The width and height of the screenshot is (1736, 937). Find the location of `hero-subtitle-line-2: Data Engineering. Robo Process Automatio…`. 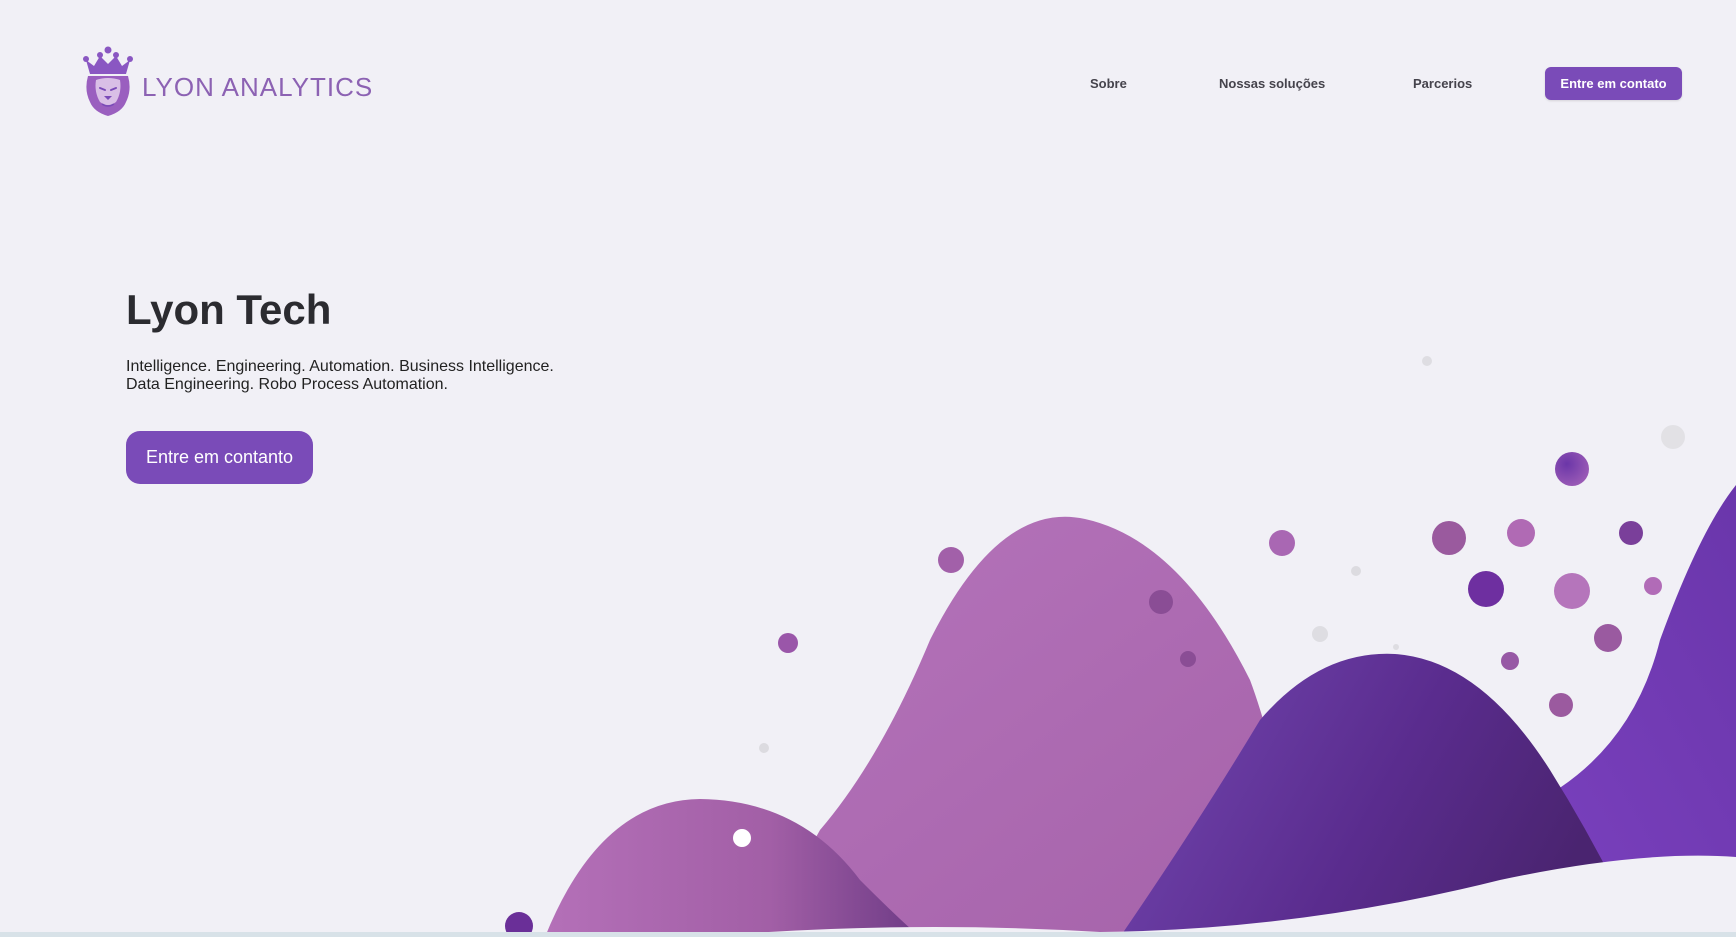

hero-subtitle-line-2: Data Engineering. Robo Process Automatio… is located at coordinates (287, 384).